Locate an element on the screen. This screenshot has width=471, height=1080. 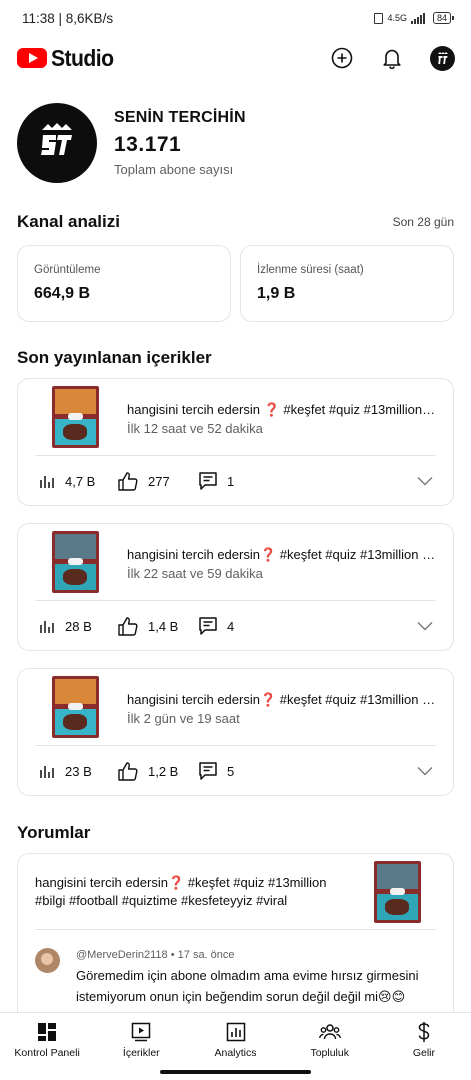
comments-stat: 5 is located at coordinates (239, 771).